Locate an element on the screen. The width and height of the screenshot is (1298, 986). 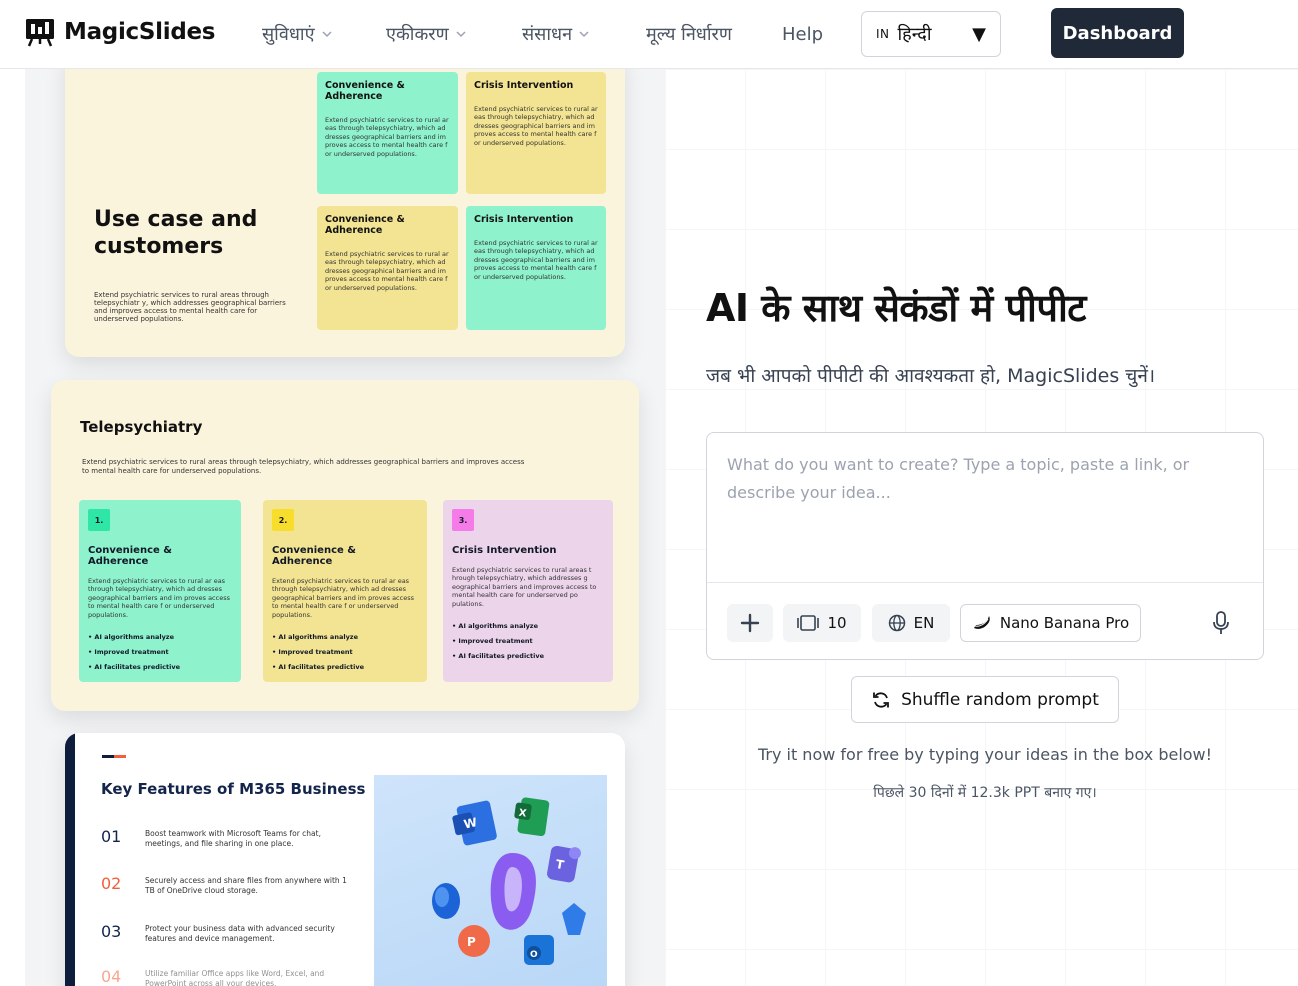
slide-title: Use case and customers is located at coordinates (176, 233).